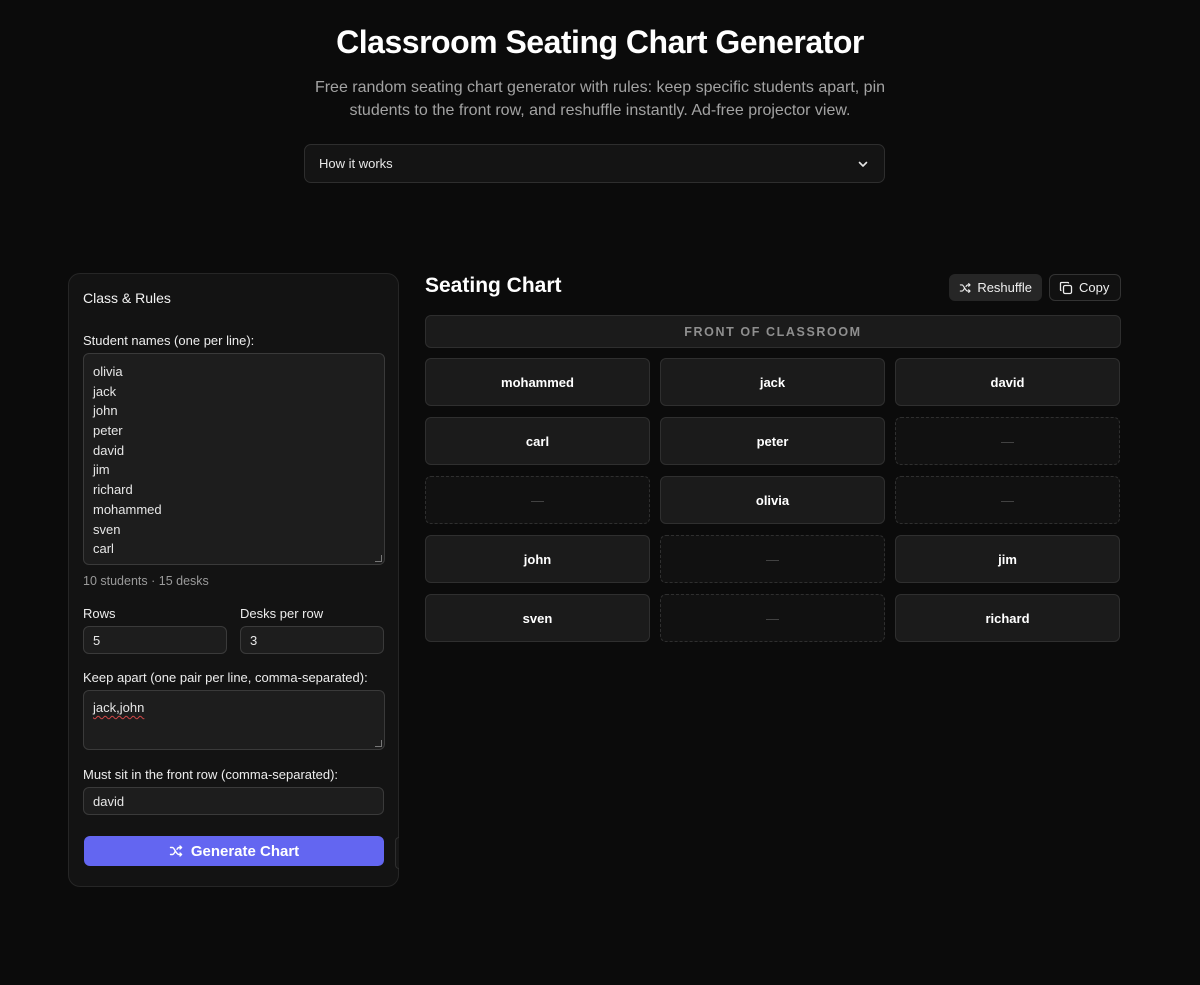 The height and width of the screenshot is (985, 1200). I want to click on reshuffle-button: Reshuffle, so click(995, 287).